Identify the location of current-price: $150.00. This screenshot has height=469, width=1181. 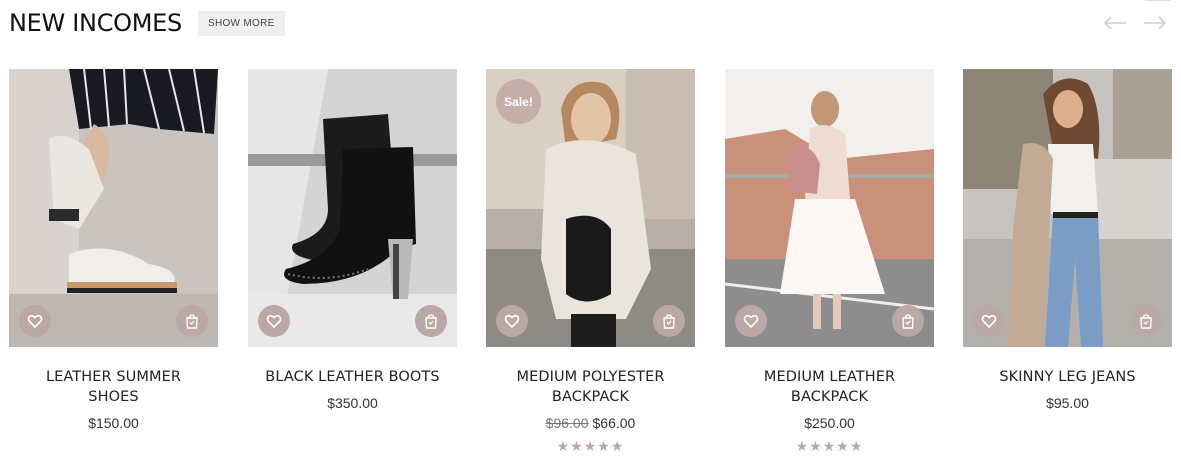
(113, 423).